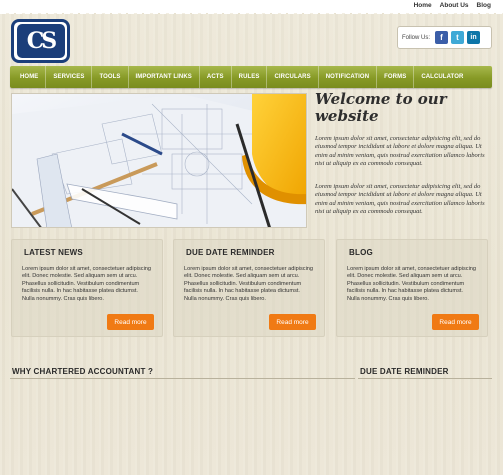  Describe the element at coordinates (69, 77) in the screenshot. I see `nav-services: SERVICES` at that location.